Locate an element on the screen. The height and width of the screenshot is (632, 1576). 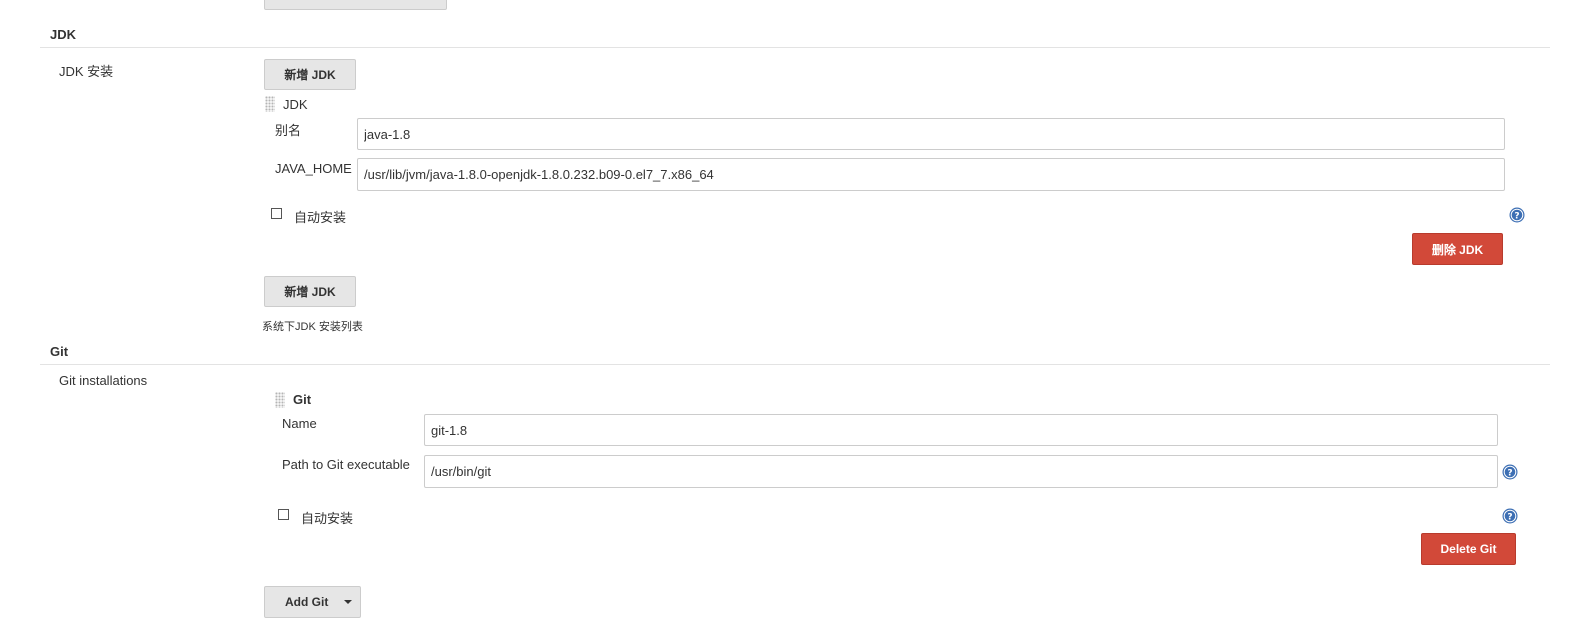
git-path-help-icon: ? is located at coordinates (1510, 472).